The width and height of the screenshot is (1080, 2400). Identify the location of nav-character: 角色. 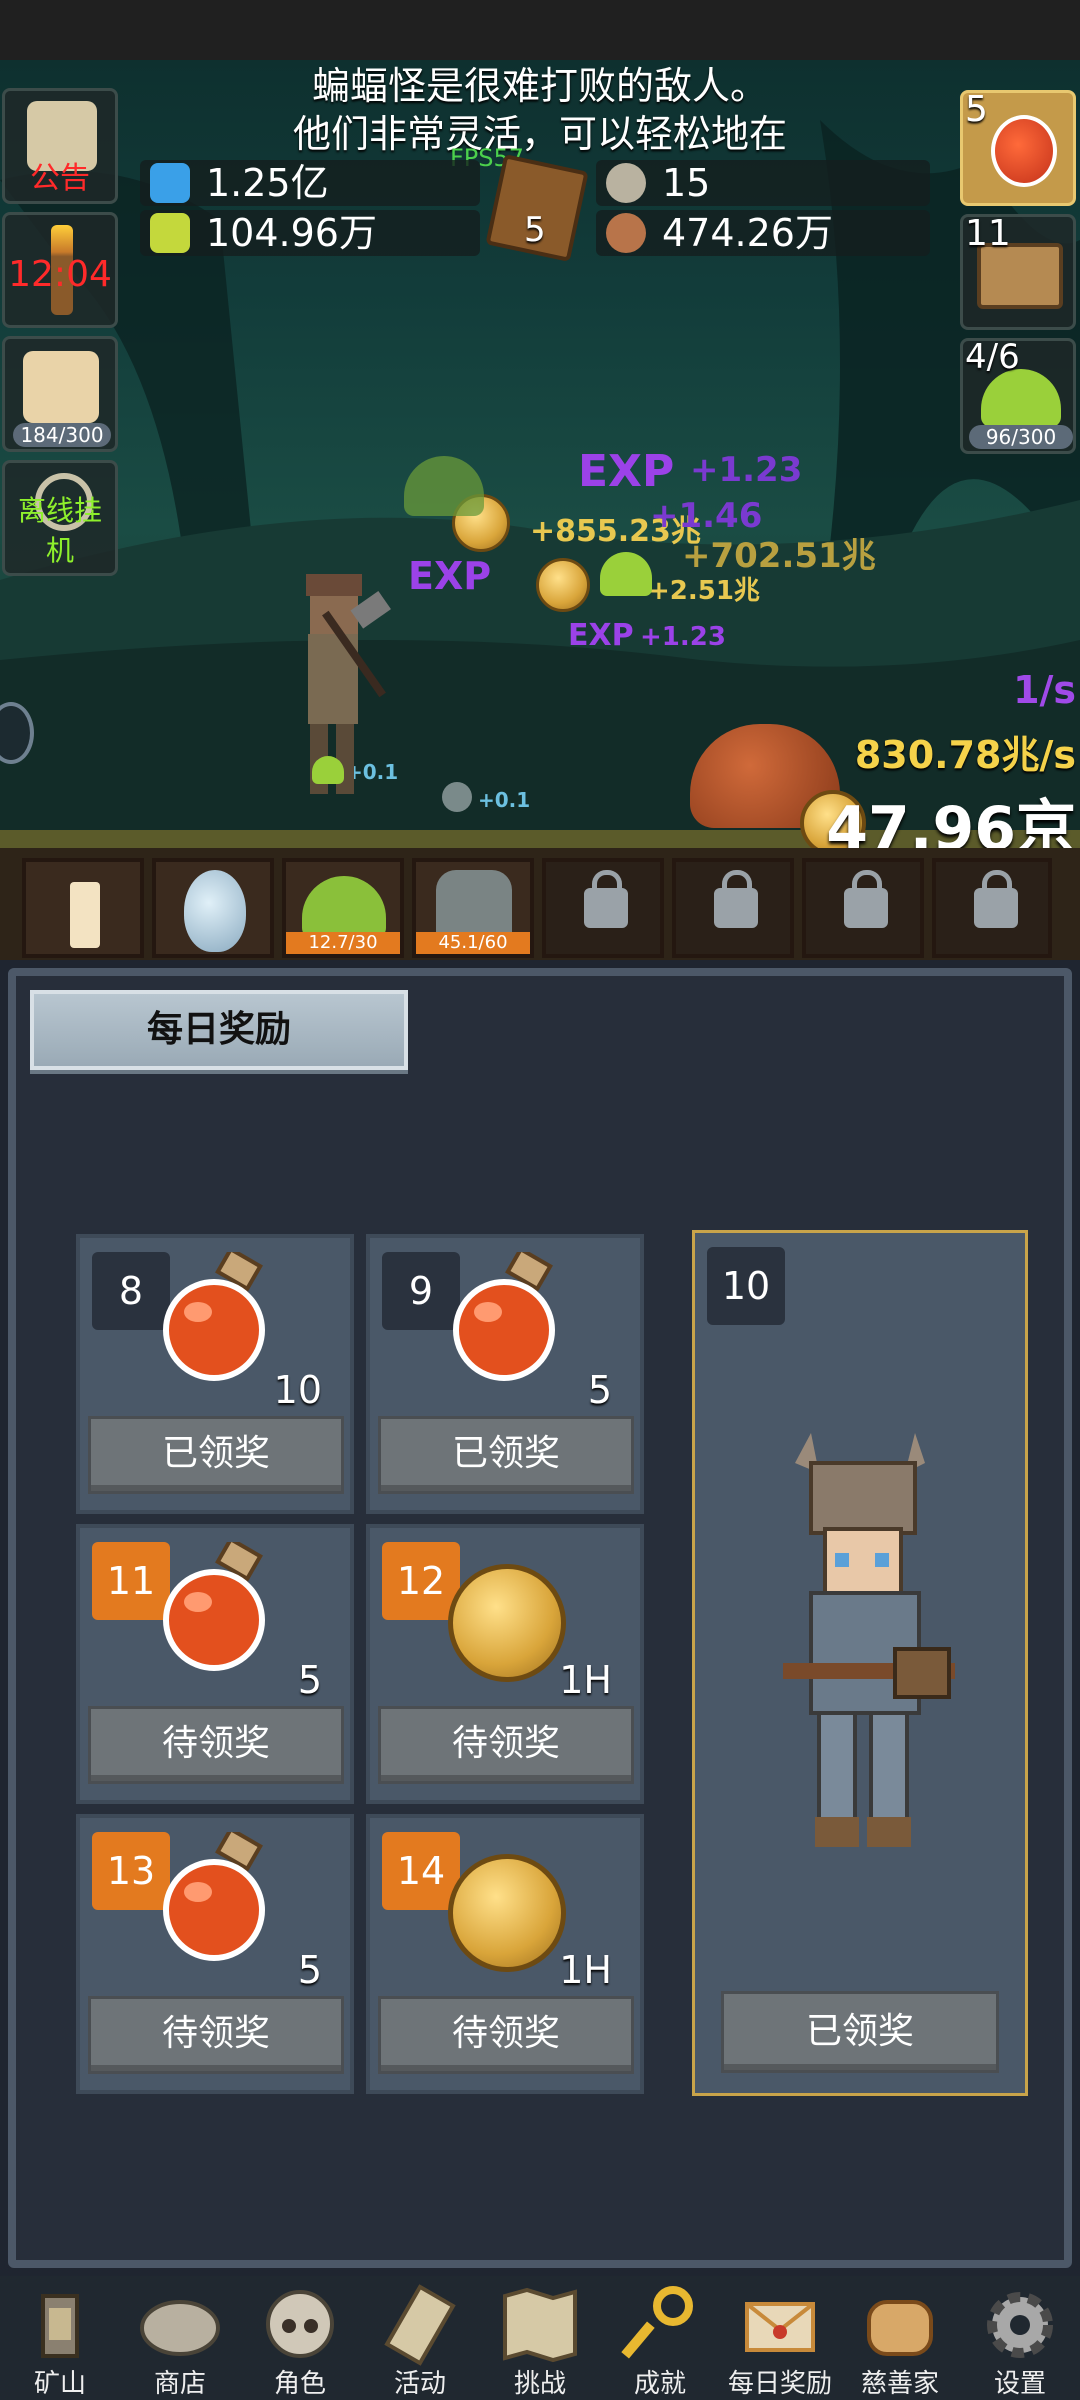
(300, 2338).